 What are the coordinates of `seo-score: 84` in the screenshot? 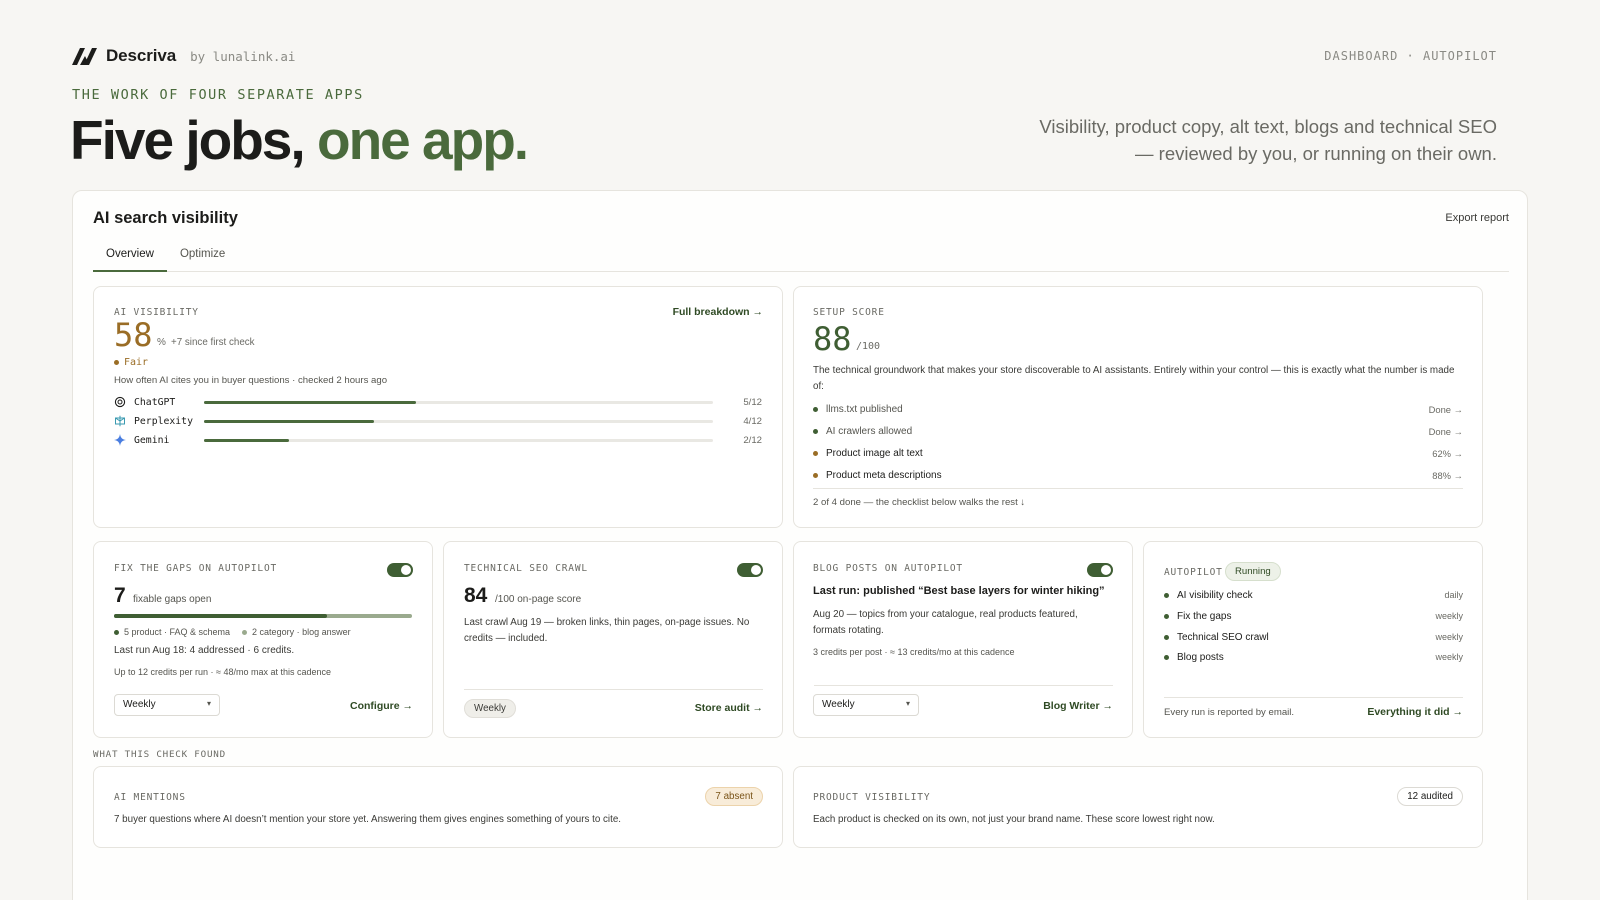 It's located at (476, 595).